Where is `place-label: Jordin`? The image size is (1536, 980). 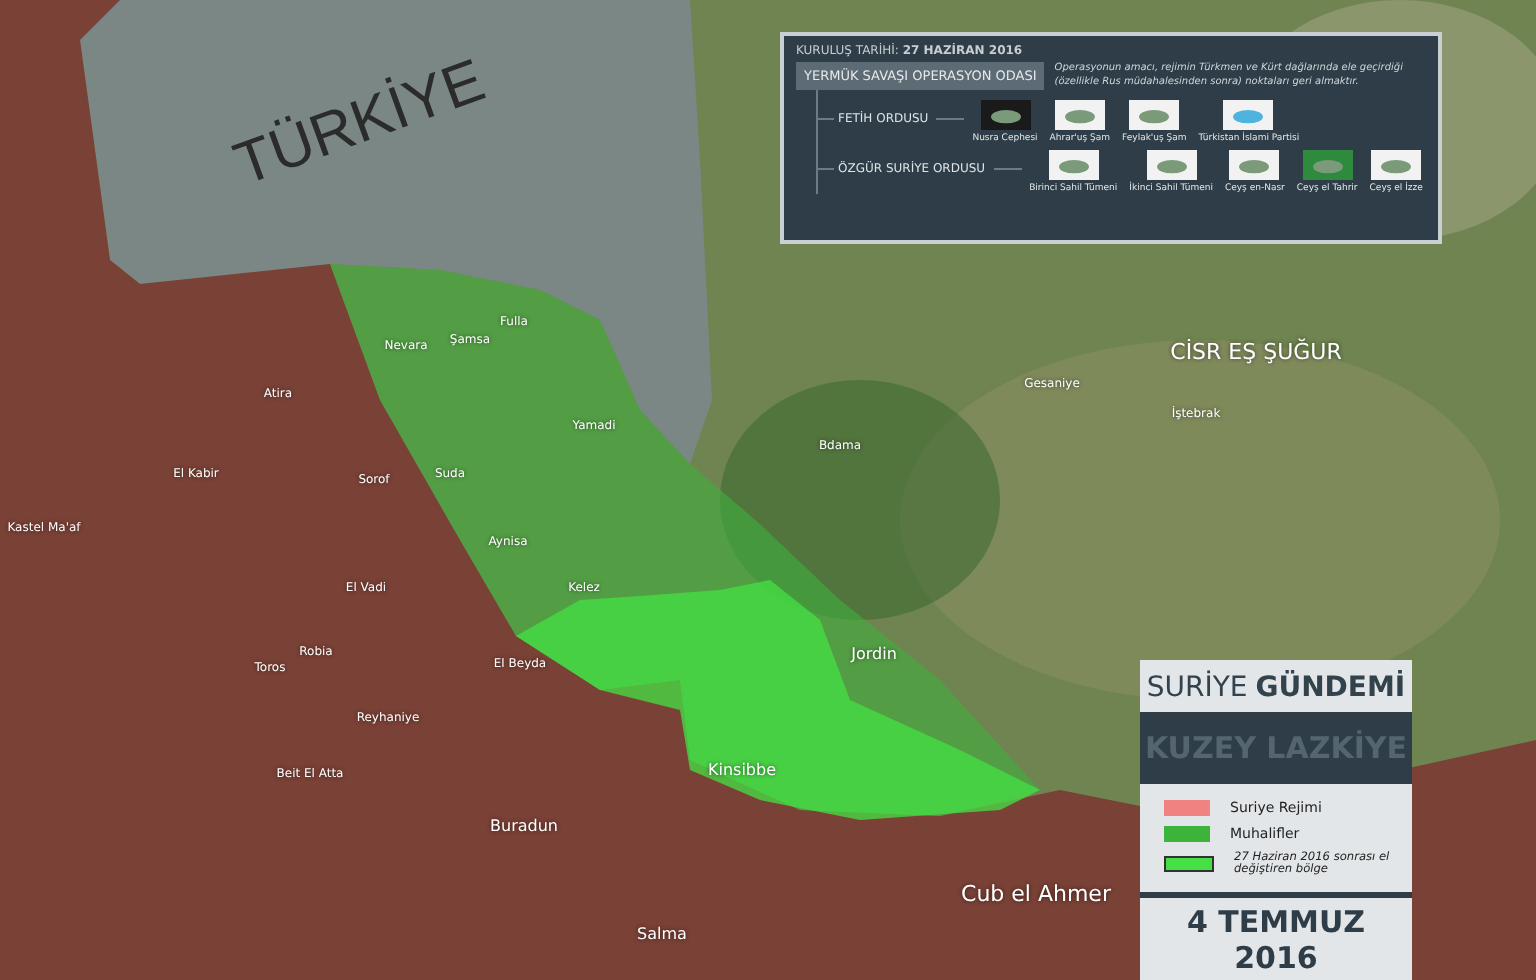 place-label: Jordin is located at coordinates (874, 654).